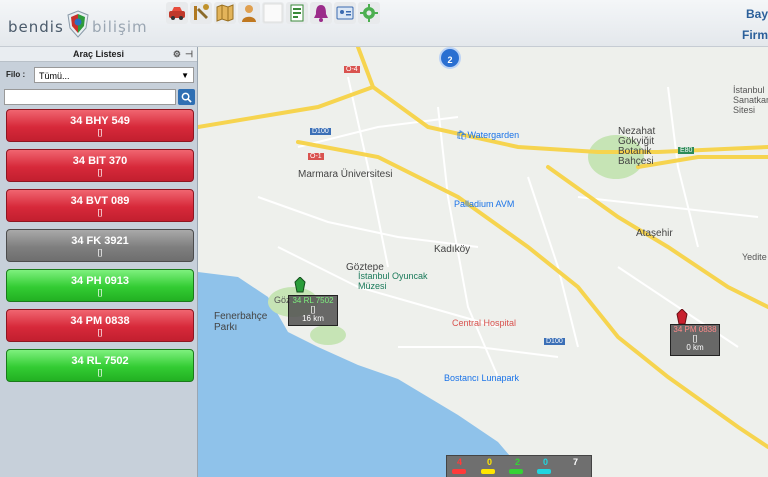 This screenshot has height=477, width=768. Describe the element at coordinates (487, 135) in the screenshot. I see `poi-watergarden: 🛍Watergarden` at that location.